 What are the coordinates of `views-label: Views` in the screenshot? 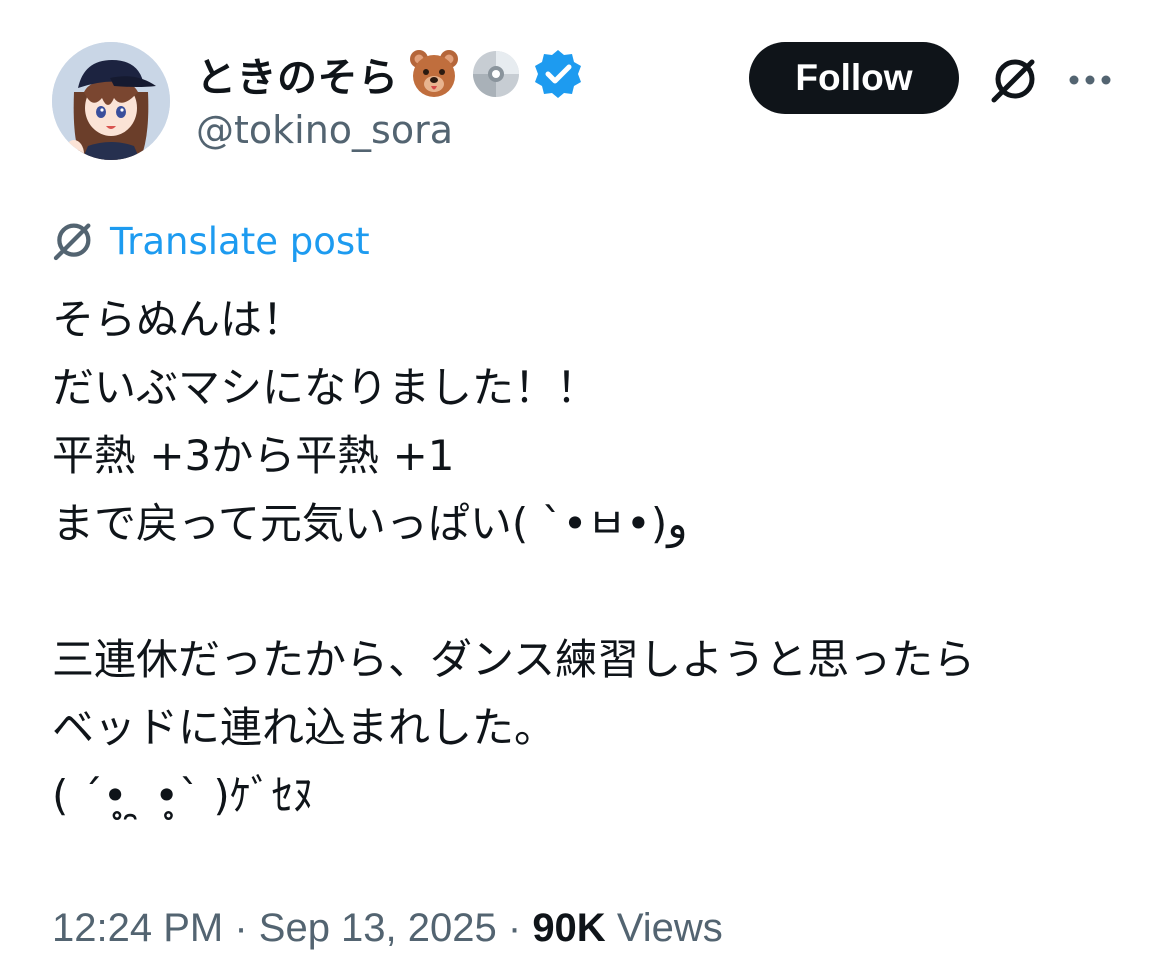 It's located at (664, 928).